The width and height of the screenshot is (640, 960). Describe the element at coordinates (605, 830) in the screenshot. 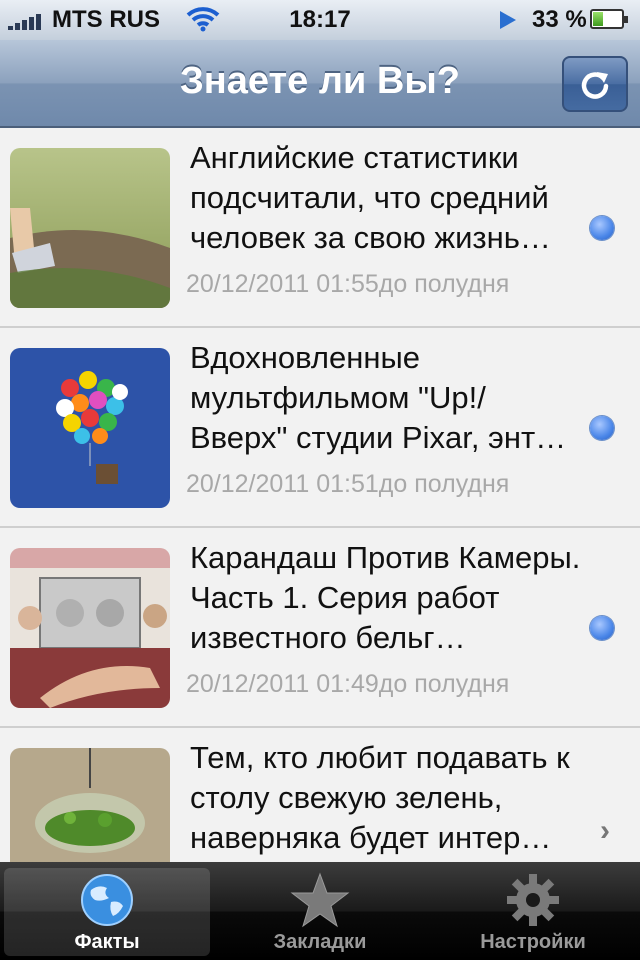

I see `chevron-right-icon: ›` at that location.